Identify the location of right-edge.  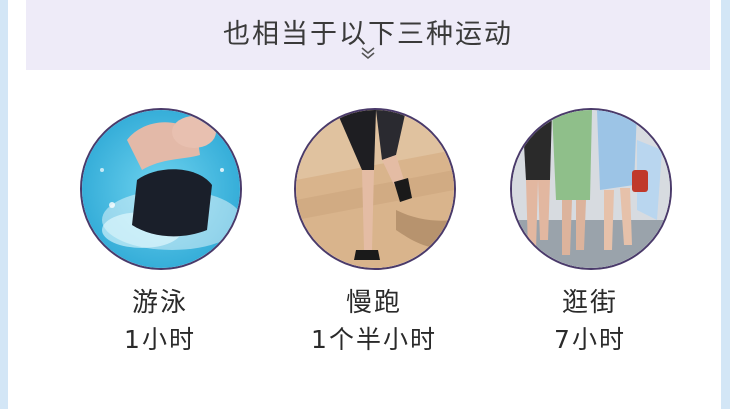
(725, 204).